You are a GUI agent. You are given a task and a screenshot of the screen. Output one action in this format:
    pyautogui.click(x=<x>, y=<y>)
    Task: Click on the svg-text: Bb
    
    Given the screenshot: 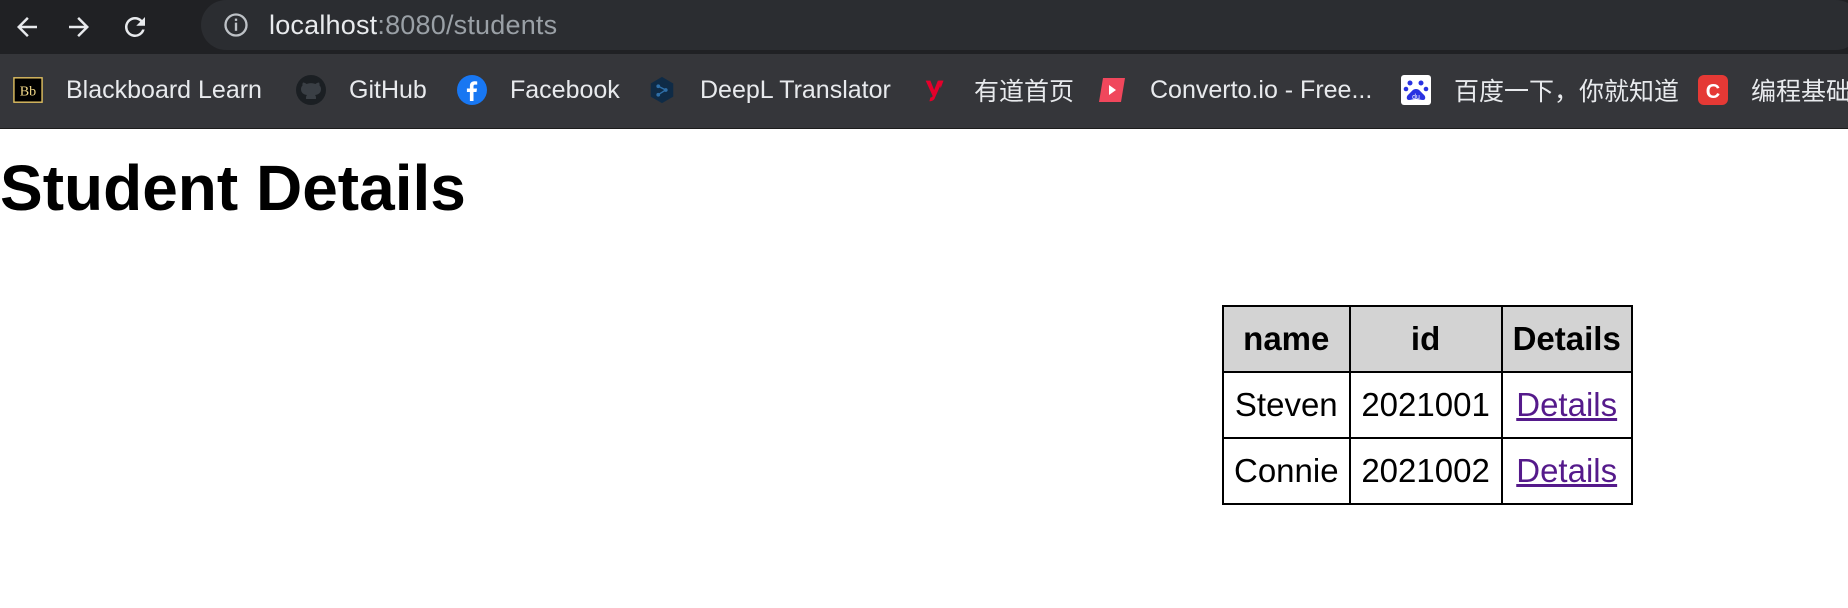 What is the action you would take?
    pyautogui.click(x=28, y=92)
    